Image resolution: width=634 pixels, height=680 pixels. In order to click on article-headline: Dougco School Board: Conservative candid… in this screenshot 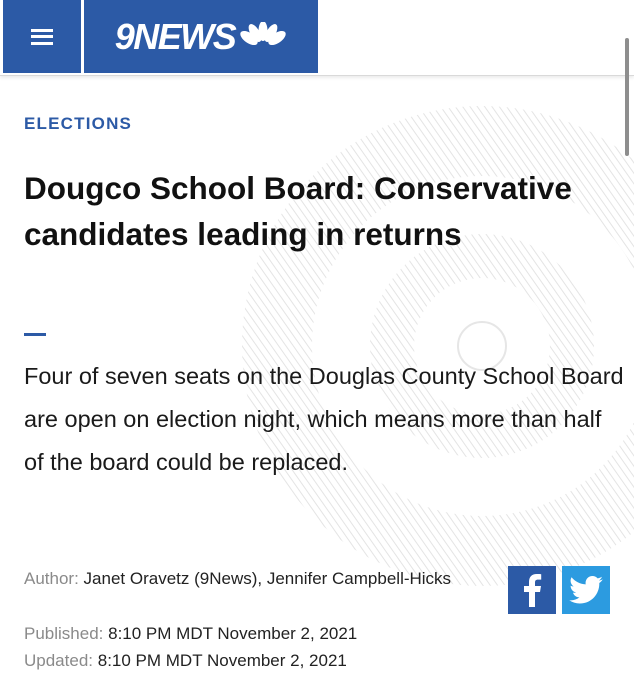, I will do `click(298, 211)`.